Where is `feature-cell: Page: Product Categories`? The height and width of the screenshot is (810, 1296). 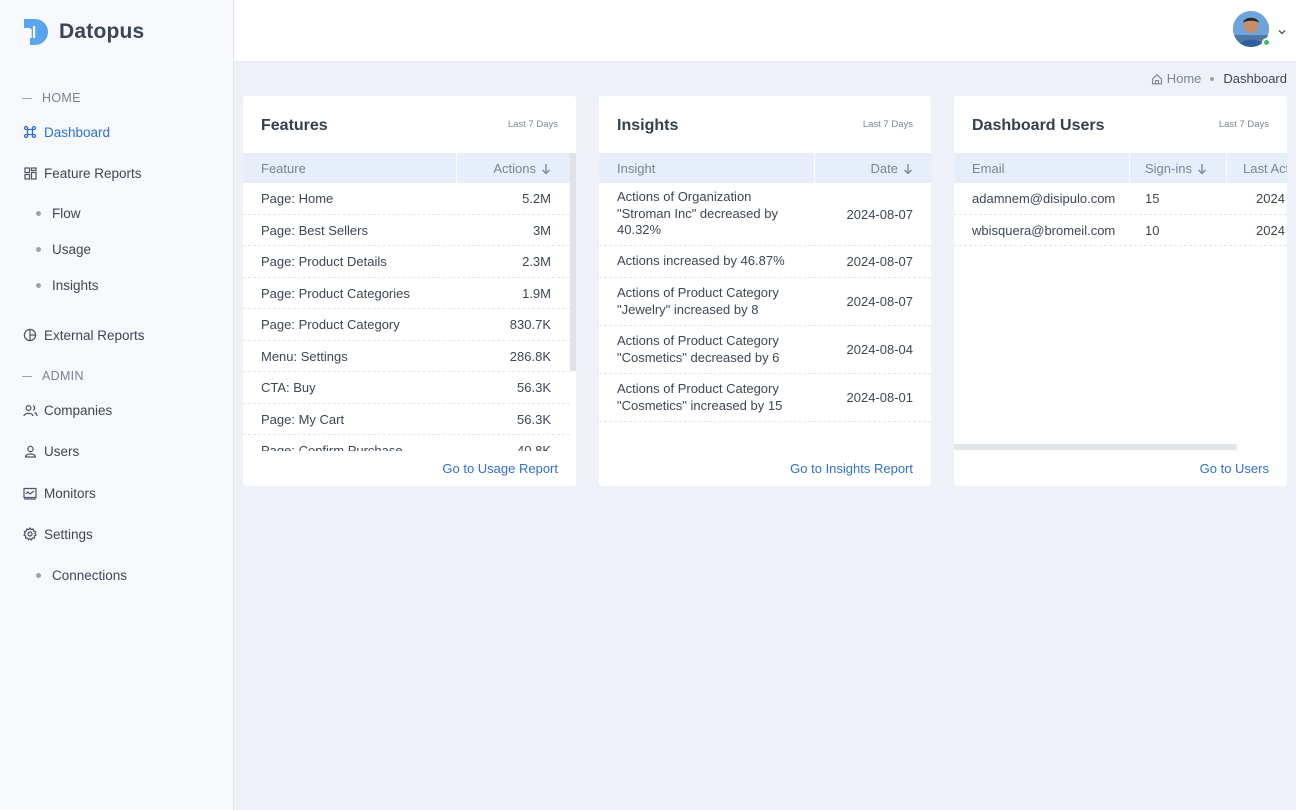
feature-cell: Page: Product Categories is located at coordinates (335, 293).